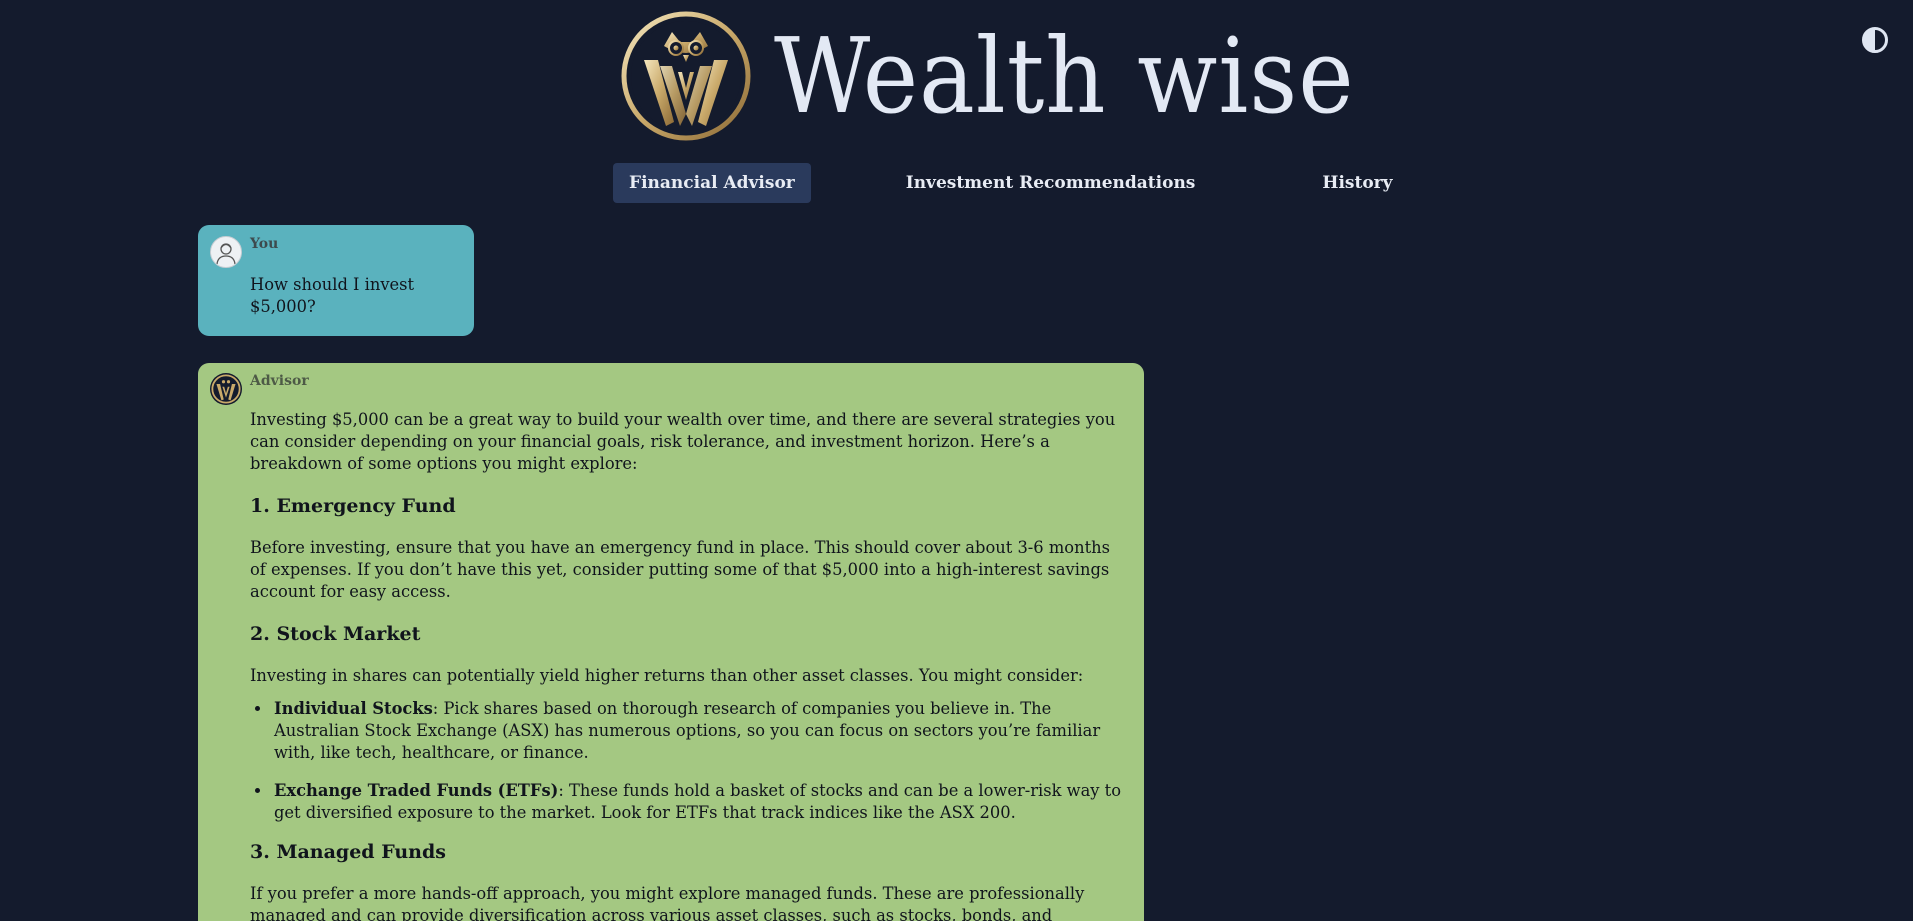 This screenshot has height=921, width=1913. I want to click on tab-history: History, so click(1357, 183).